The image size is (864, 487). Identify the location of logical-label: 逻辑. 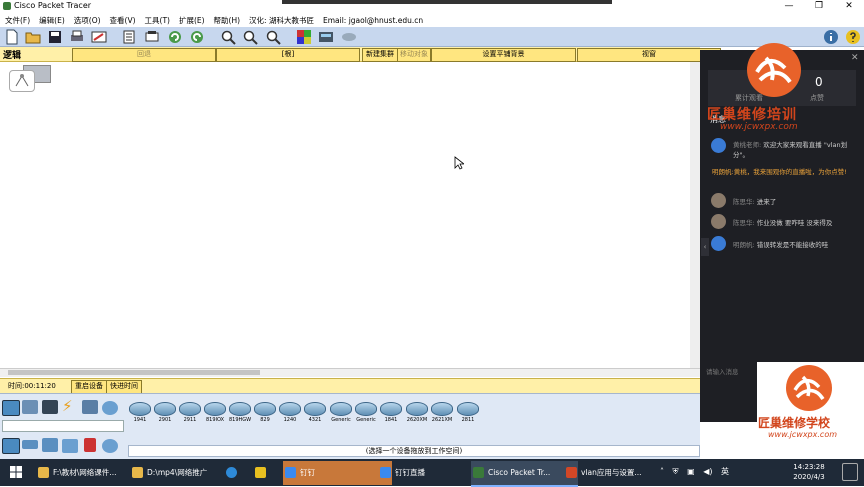
(12, 54).